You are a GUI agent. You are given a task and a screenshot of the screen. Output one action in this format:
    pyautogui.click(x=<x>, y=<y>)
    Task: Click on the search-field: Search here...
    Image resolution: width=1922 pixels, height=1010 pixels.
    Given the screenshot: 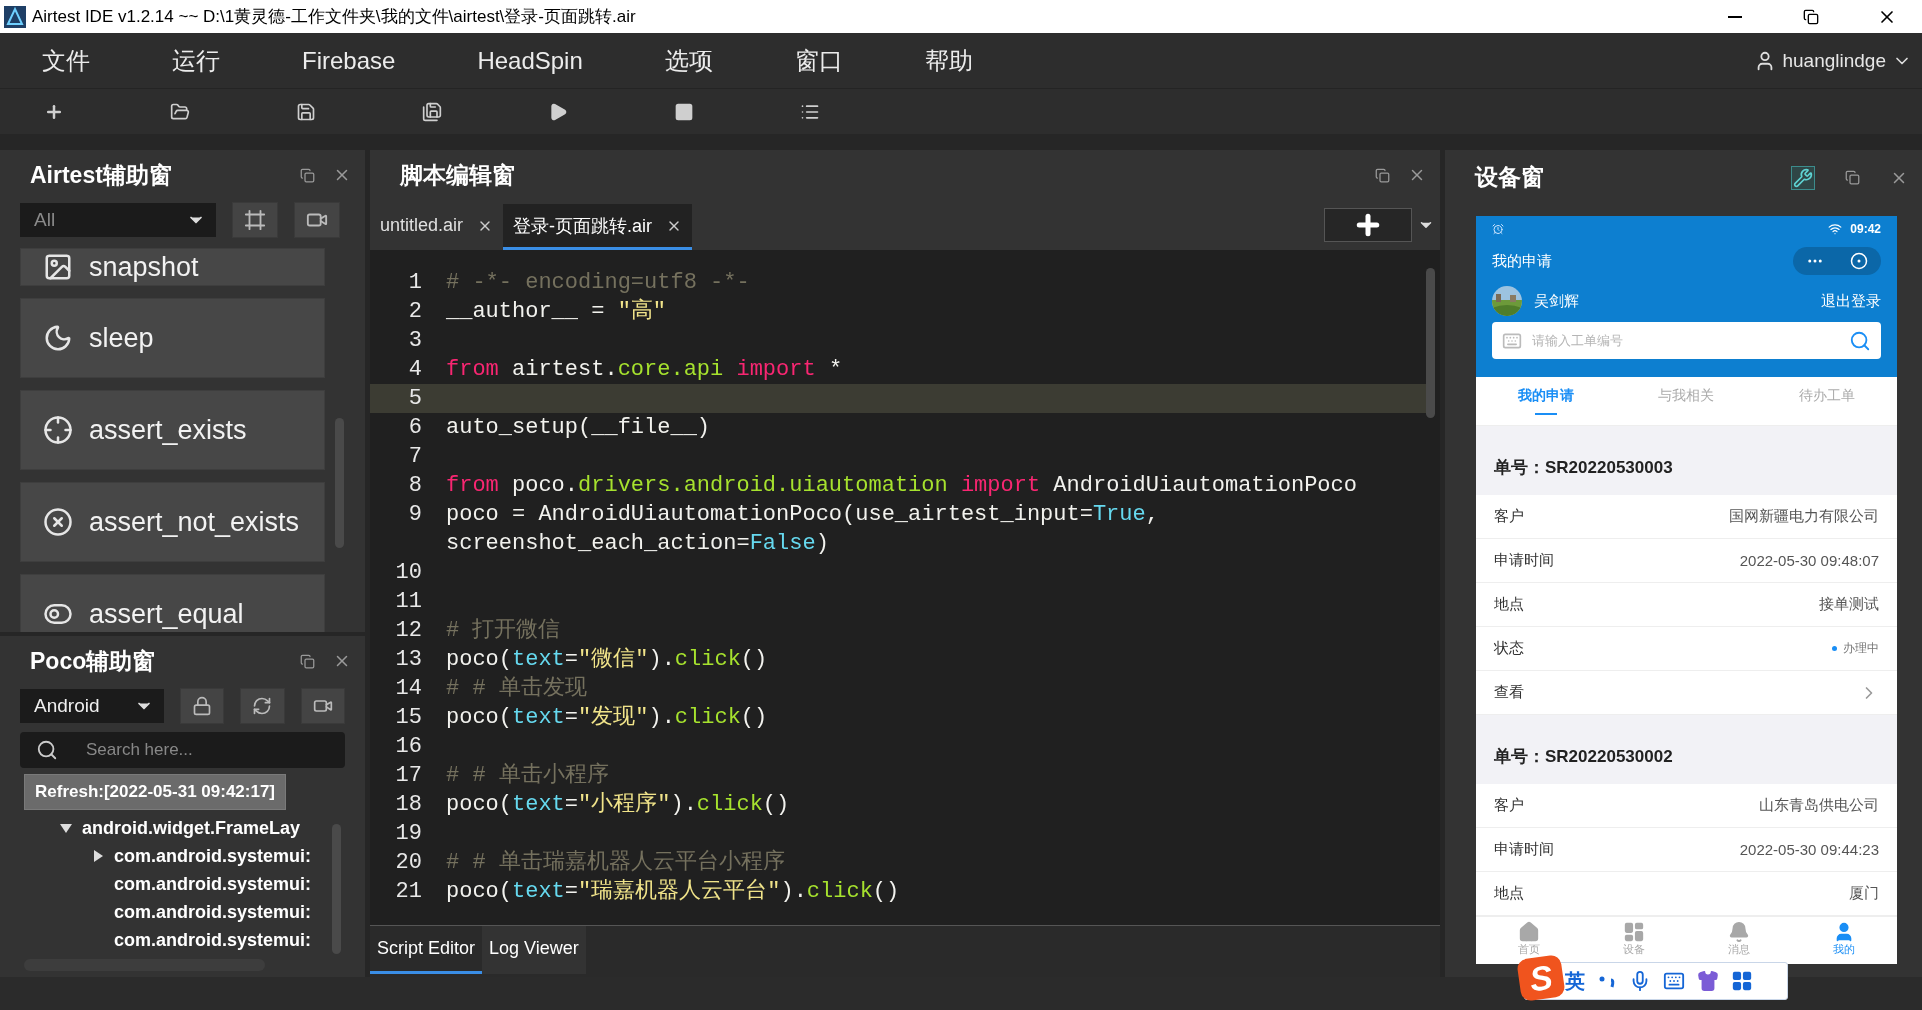 What is the action you would take?
    pyautogui.click(x=182, y=750)
    